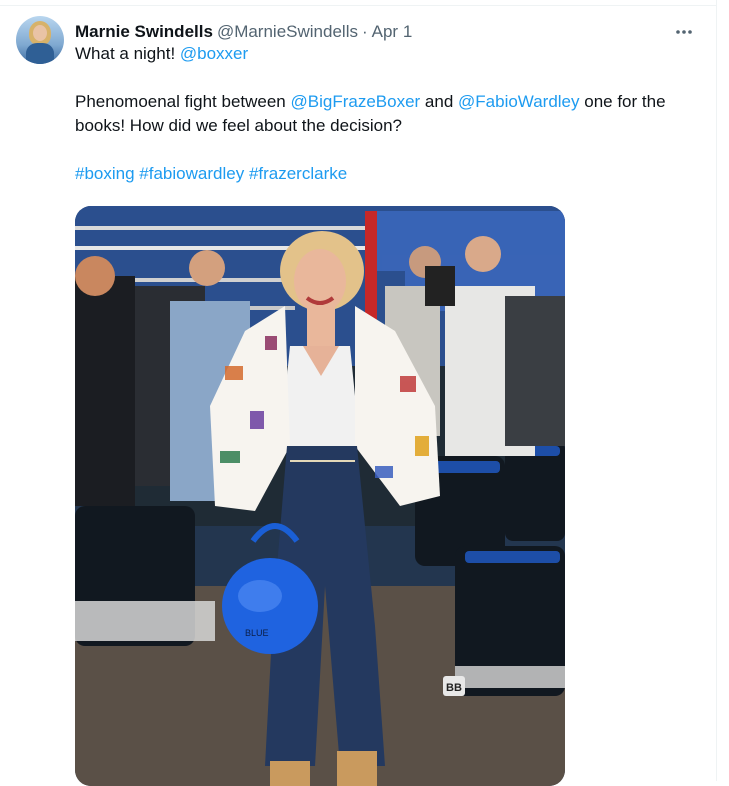 This screenshot has width=729, height=786. I want to click on mention-bigfrazeboxer: @BigFrazeBoxer, so click(356, 101).